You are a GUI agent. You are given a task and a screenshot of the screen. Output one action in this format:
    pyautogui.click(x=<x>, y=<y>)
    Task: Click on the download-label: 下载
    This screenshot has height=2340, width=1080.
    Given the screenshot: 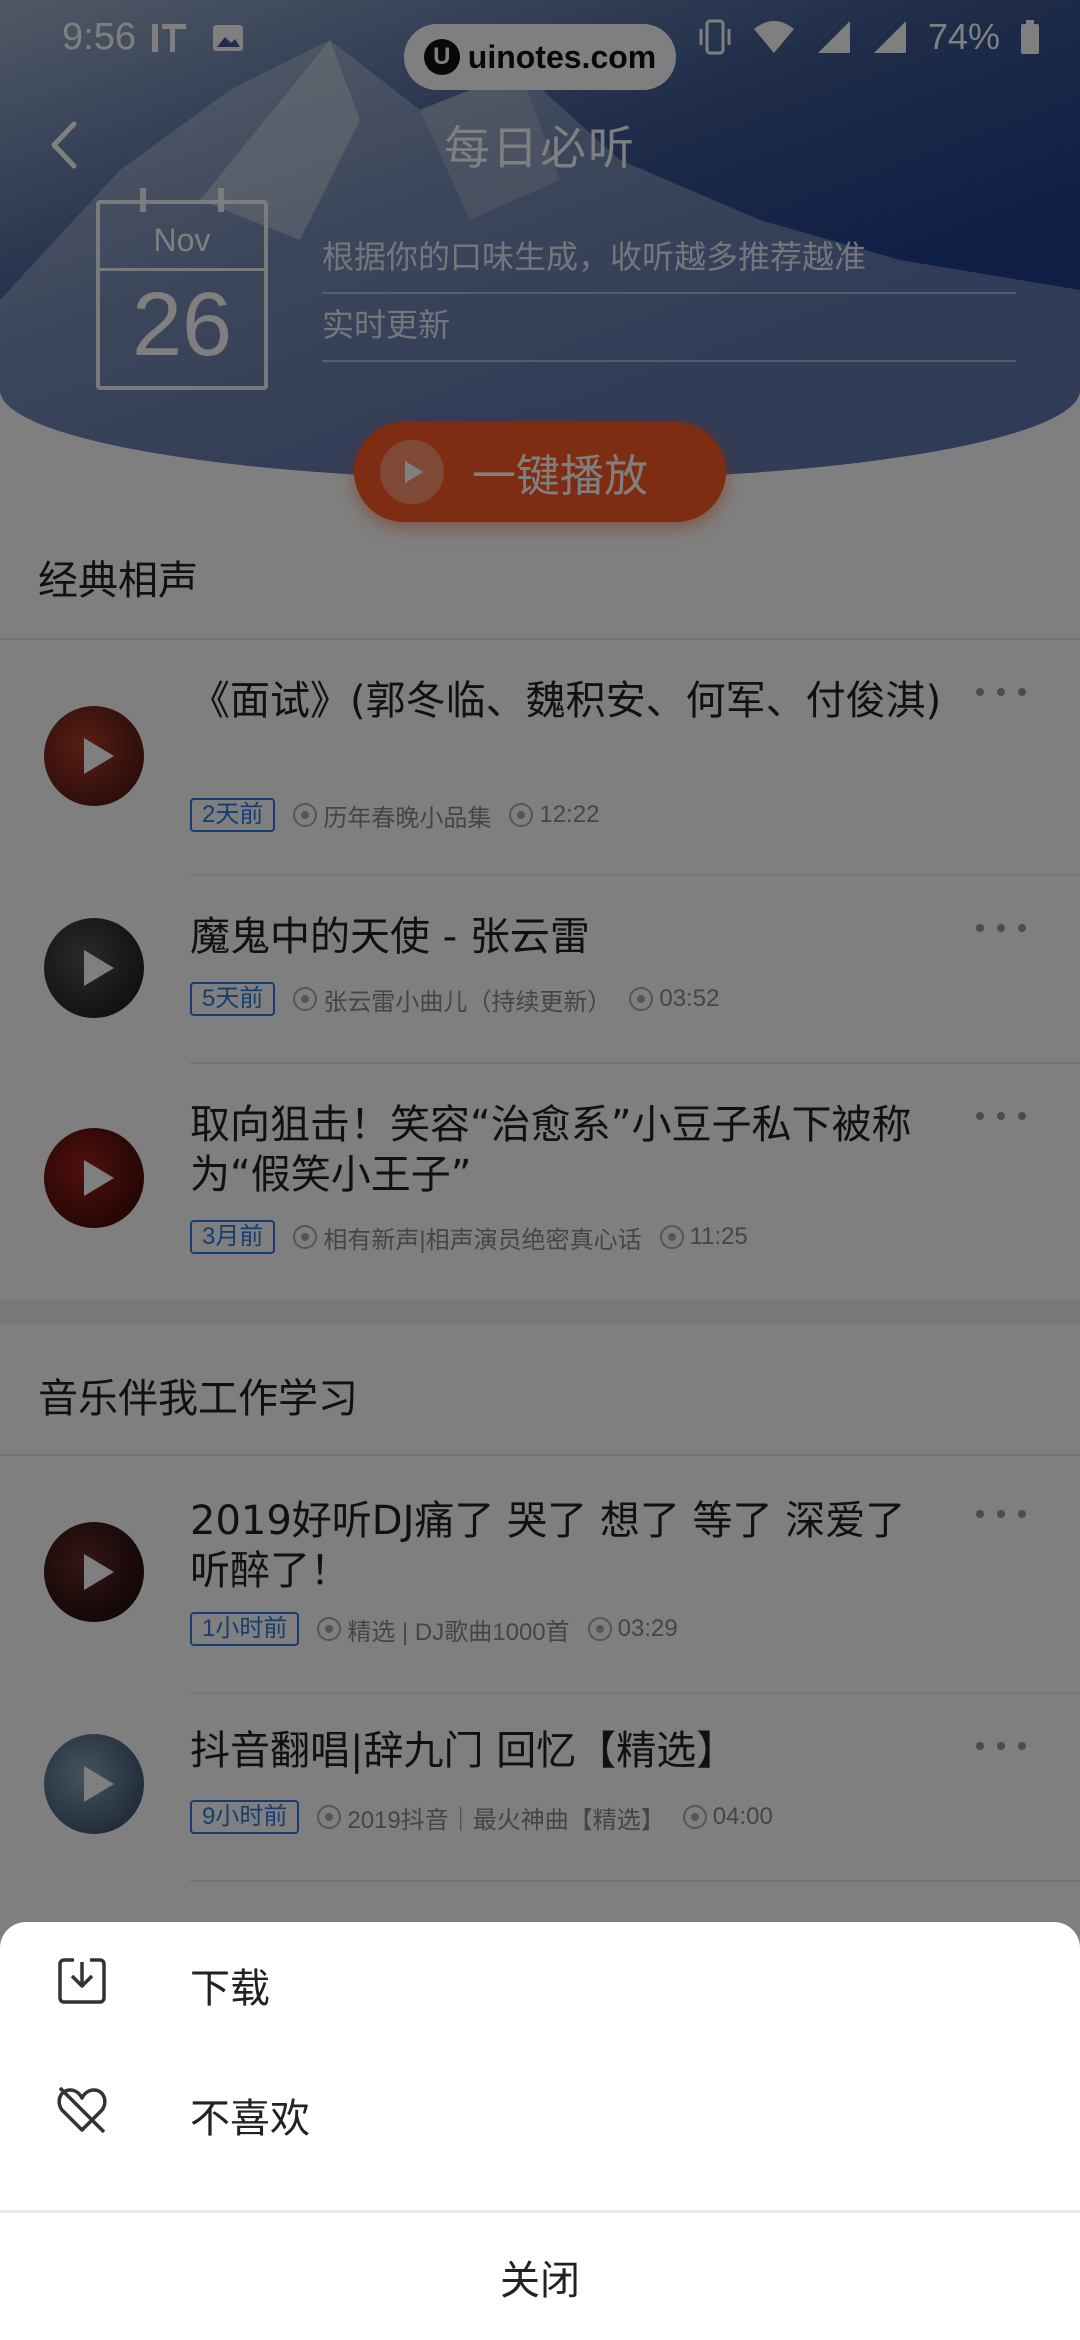 What is the action you would take?
    pyautogui.click(x=230, y=1989)
    